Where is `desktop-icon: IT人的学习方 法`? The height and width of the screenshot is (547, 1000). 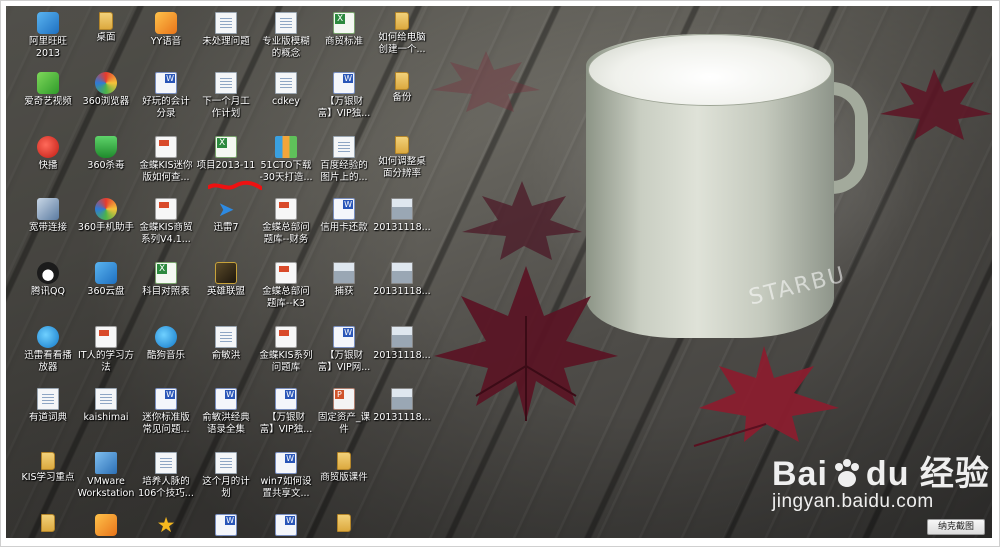 desktop-icon: IT人的学习方 法 is located at coordinates (106, 354).